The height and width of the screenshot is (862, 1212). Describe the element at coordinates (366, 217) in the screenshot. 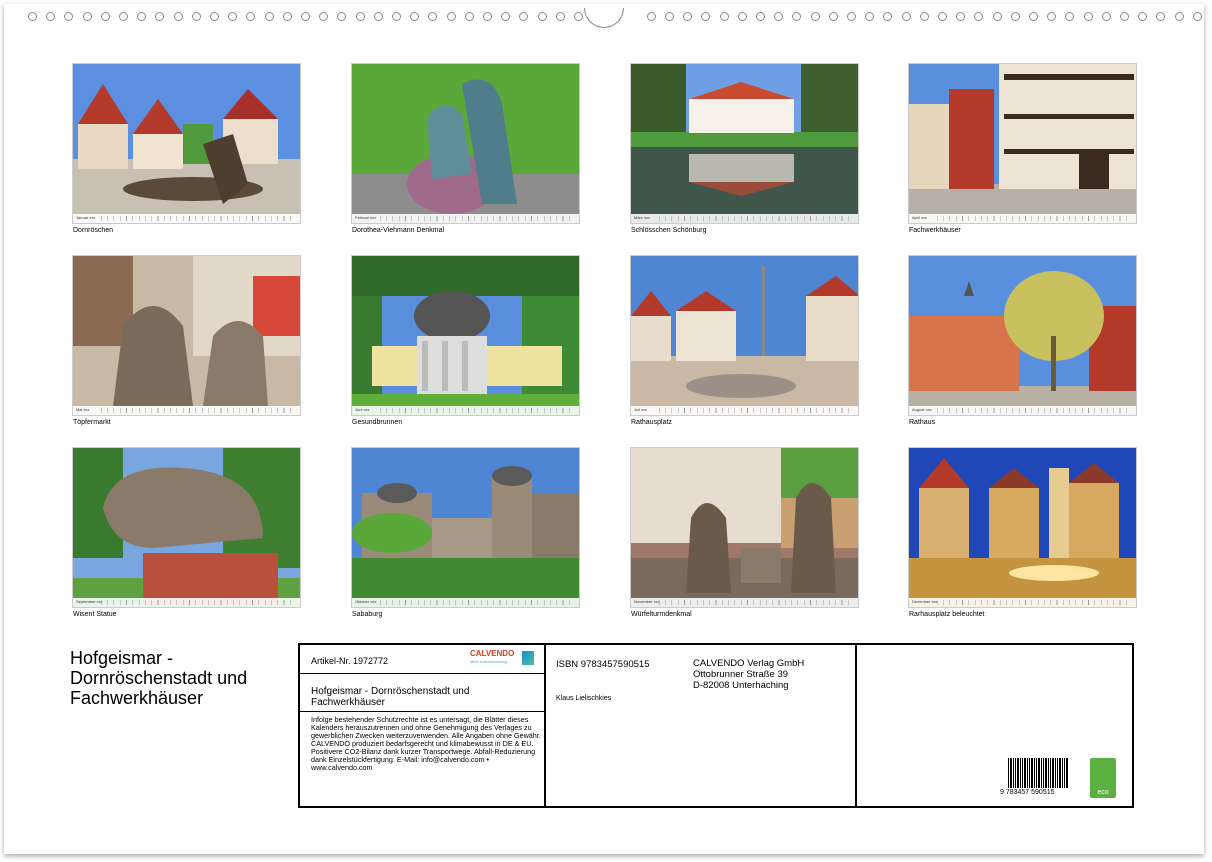

I see `month-strip-label: Februar xxx` at that location.